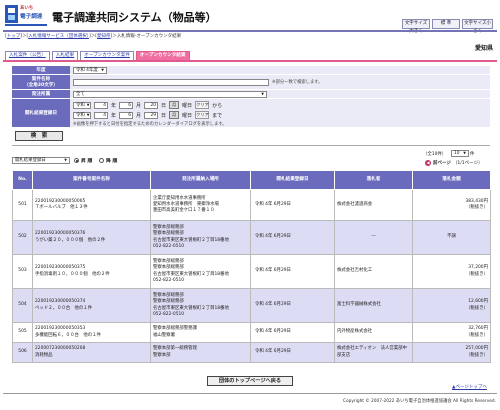 The width and height of the screenshot is (500, 410). Describe the element at coordinates (126, 105) in the screenshot. I see `date-from-month-input: 6` at that location.